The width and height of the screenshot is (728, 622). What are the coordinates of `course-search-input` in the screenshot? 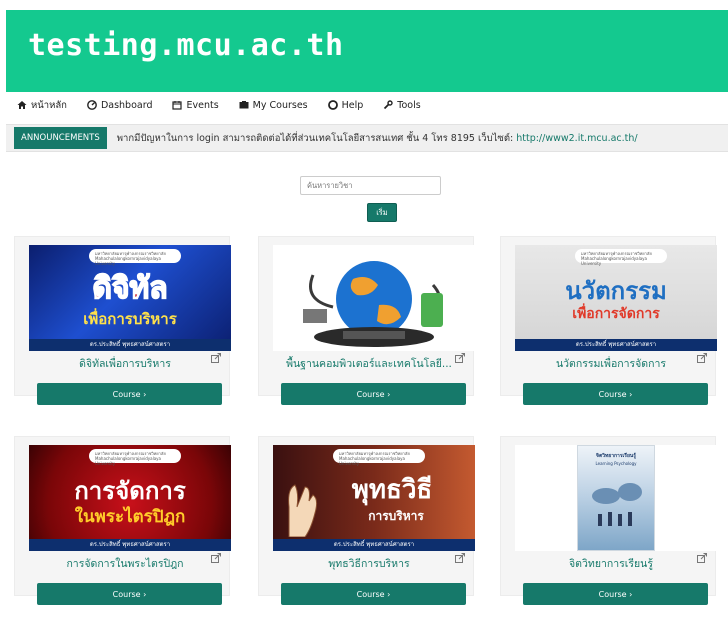 It's located at (370, 185).